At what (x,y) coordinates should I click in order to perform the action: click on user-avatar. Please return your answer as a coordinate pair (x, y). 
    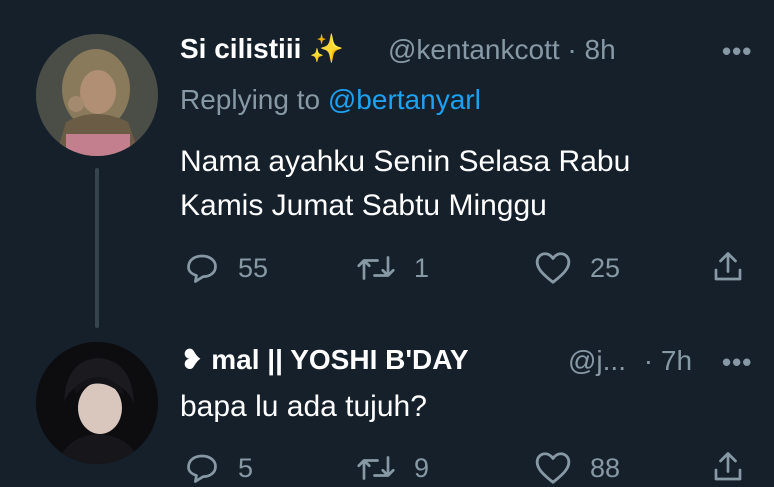
    Looking at the image, I should click on (97, 403).